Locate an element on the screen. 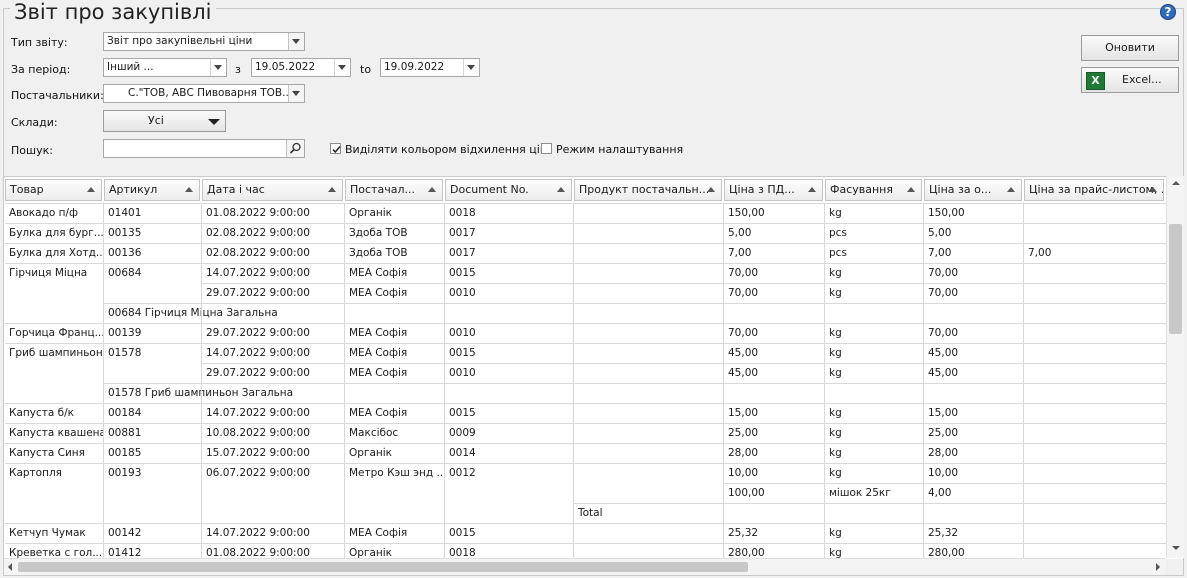  page-title: Звіт про закупівлі is located at coordinates (113, 12).